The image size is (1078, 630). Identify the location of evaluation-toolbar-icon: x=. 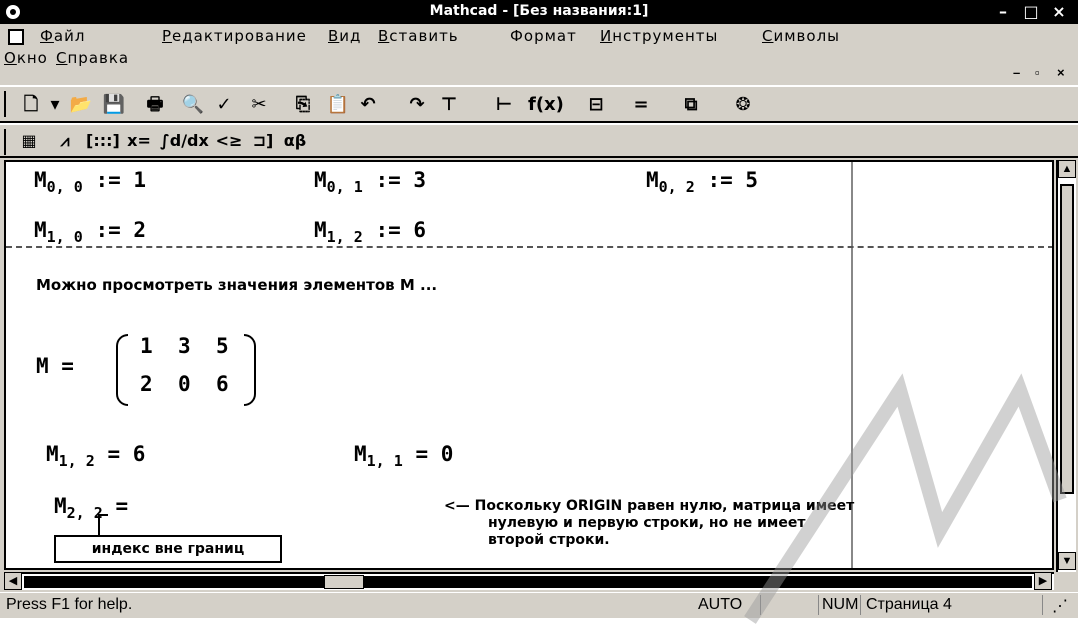
(139, 141).